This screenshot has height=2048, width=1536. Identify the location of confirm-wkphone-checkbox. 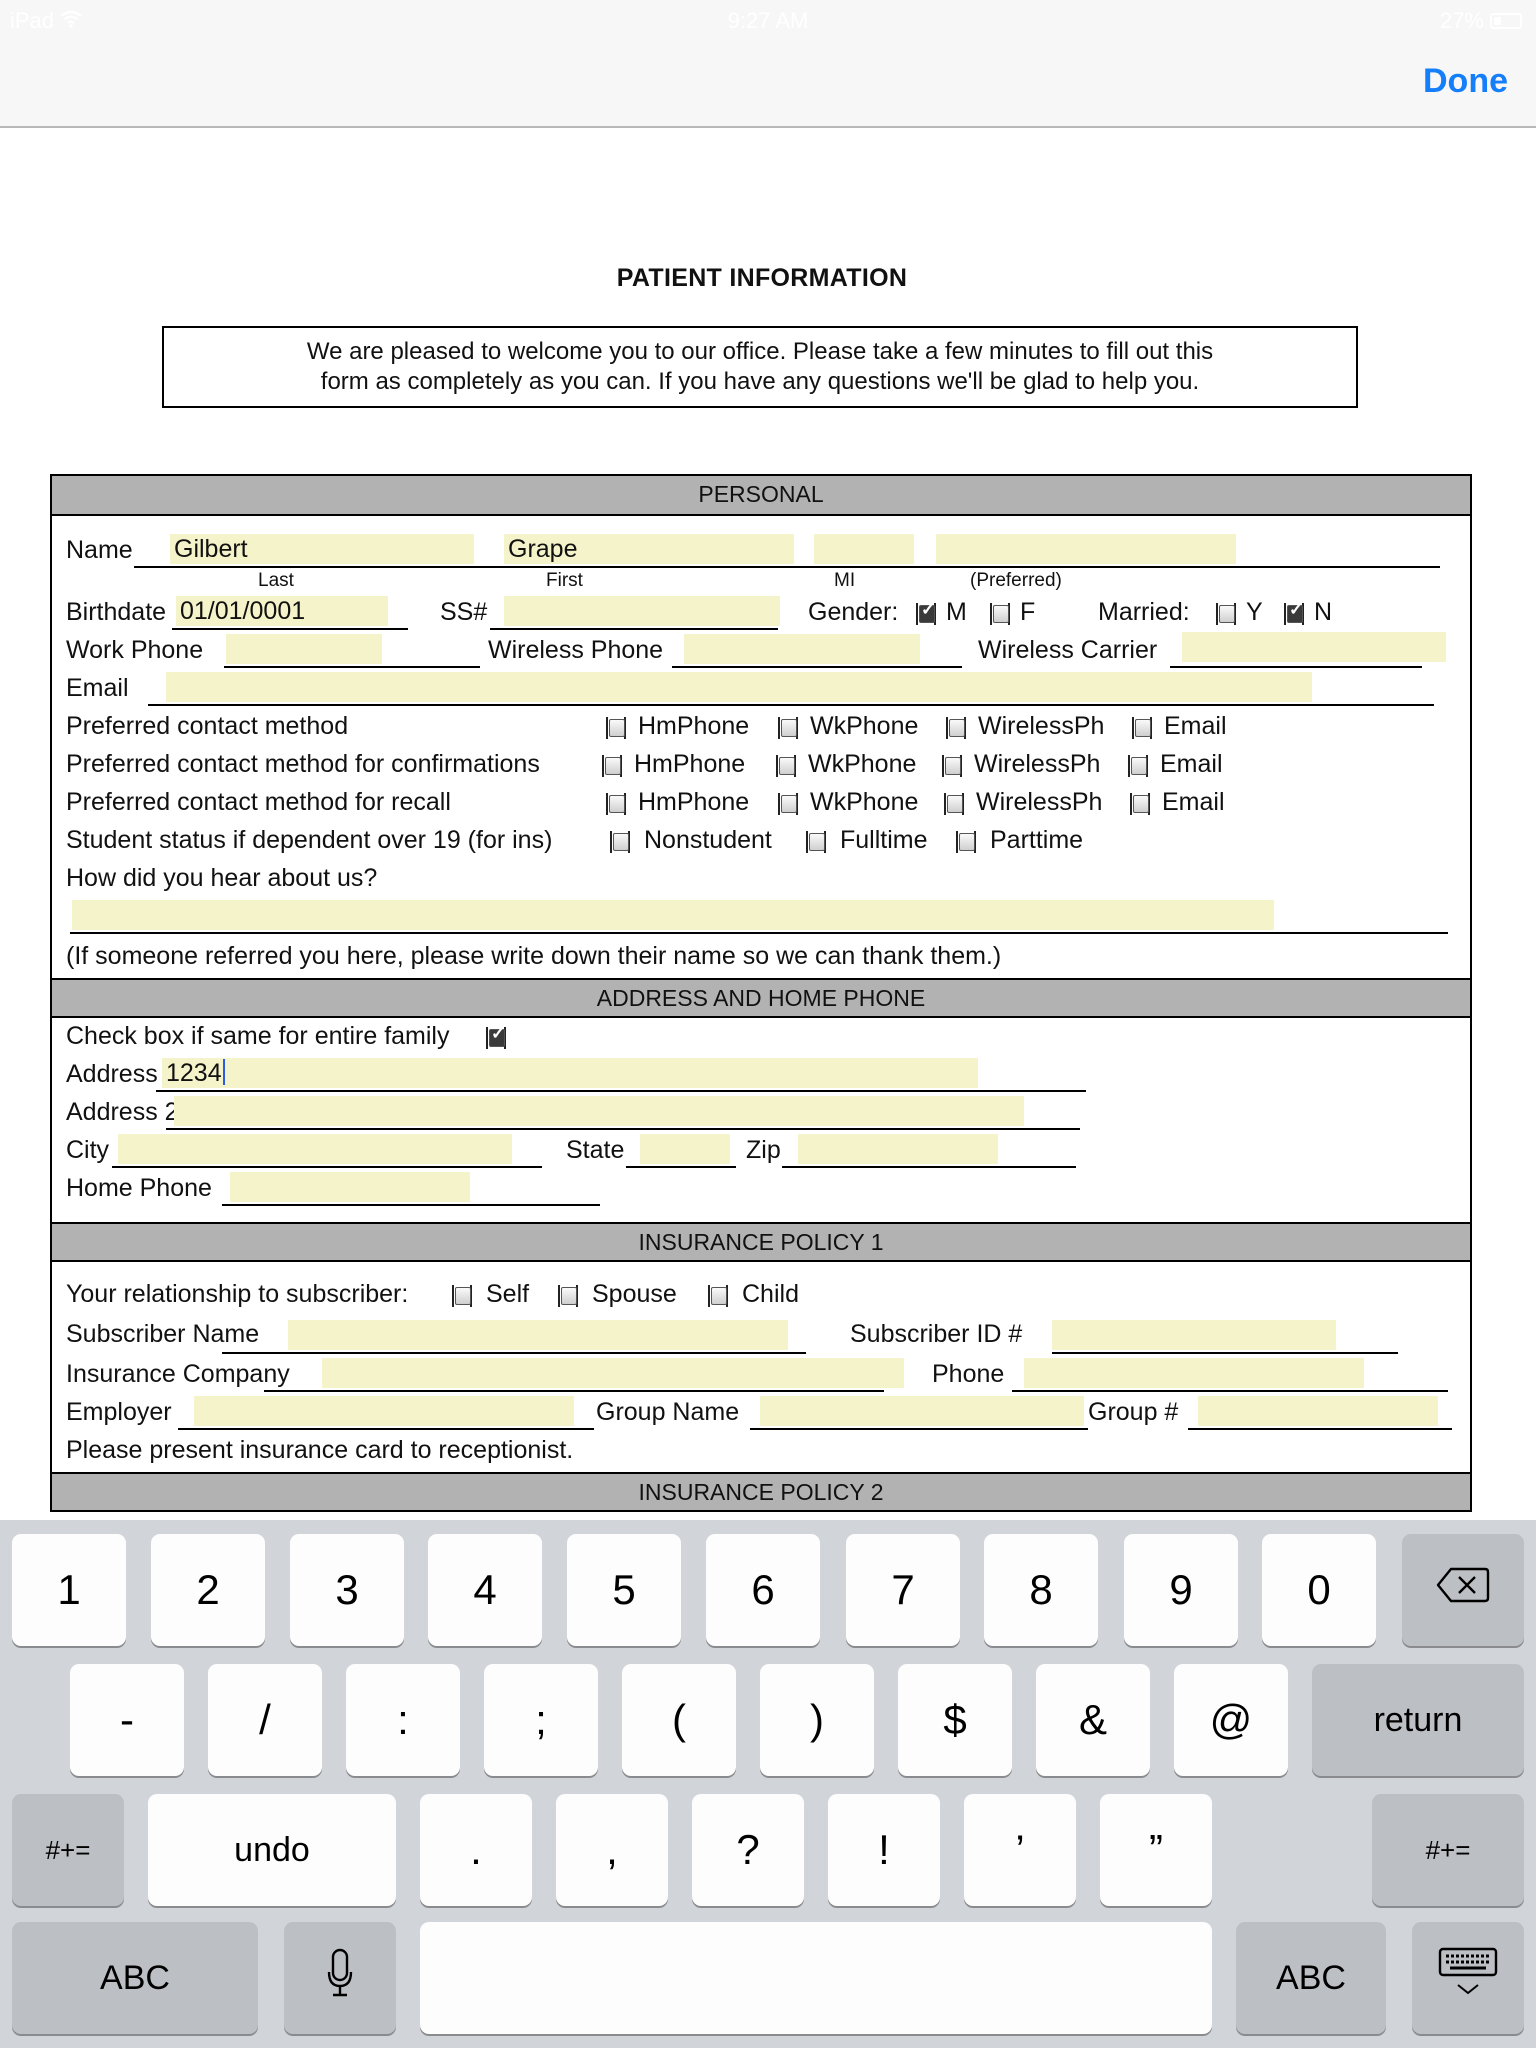
(786, 766).